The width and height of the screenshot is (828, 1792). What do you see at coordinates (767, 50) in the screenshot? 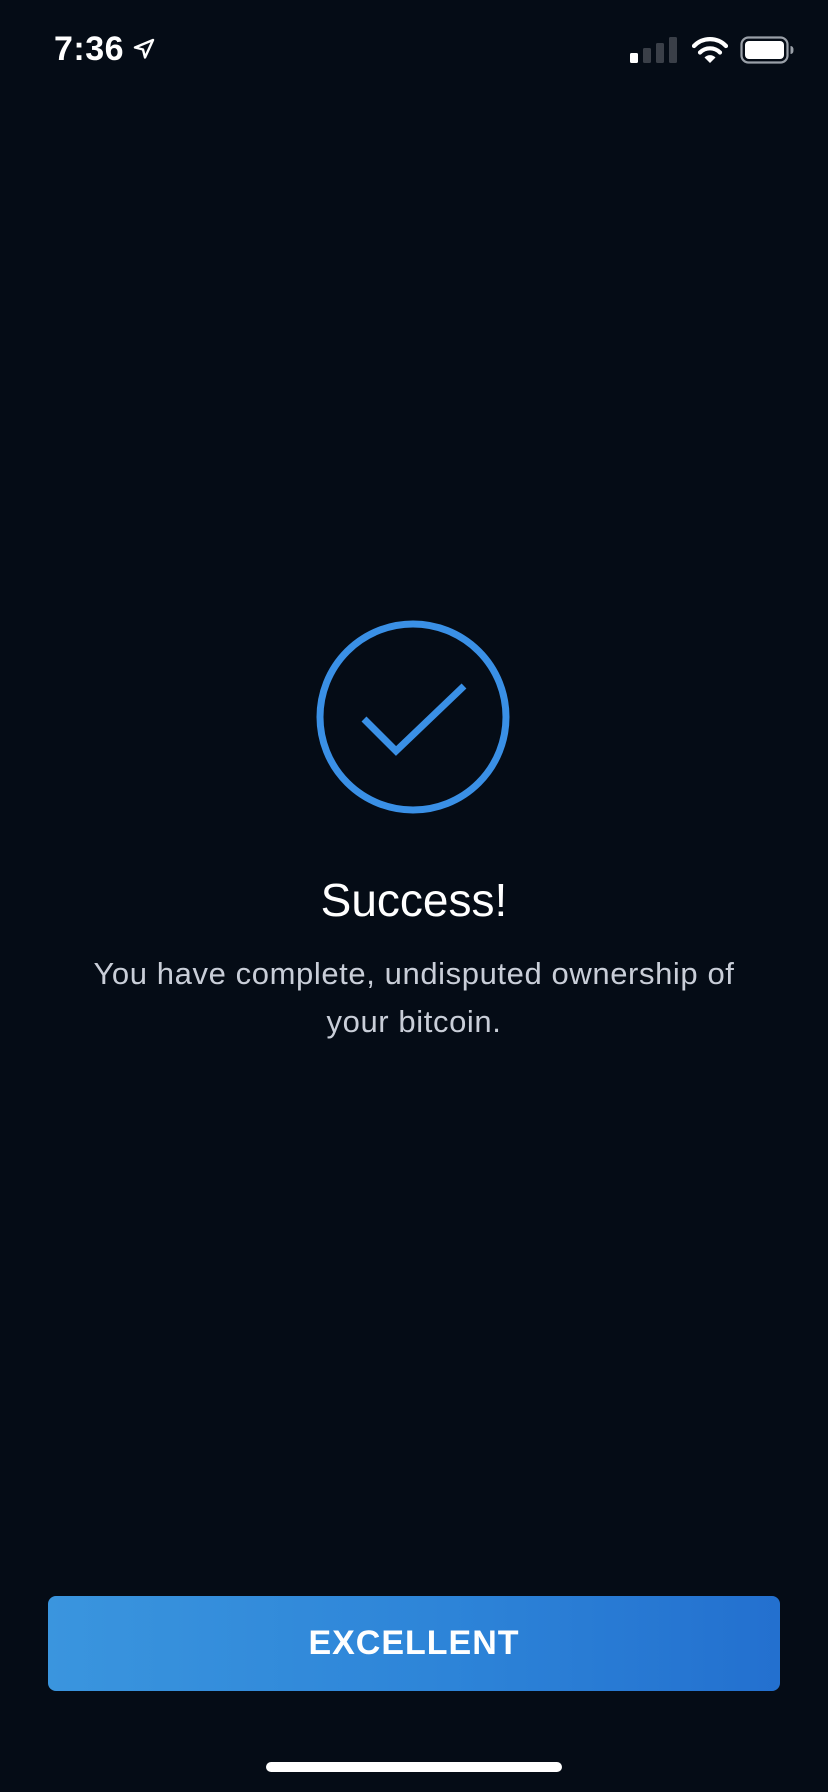
I see `battery-icon` at bounding box center [767, 50].